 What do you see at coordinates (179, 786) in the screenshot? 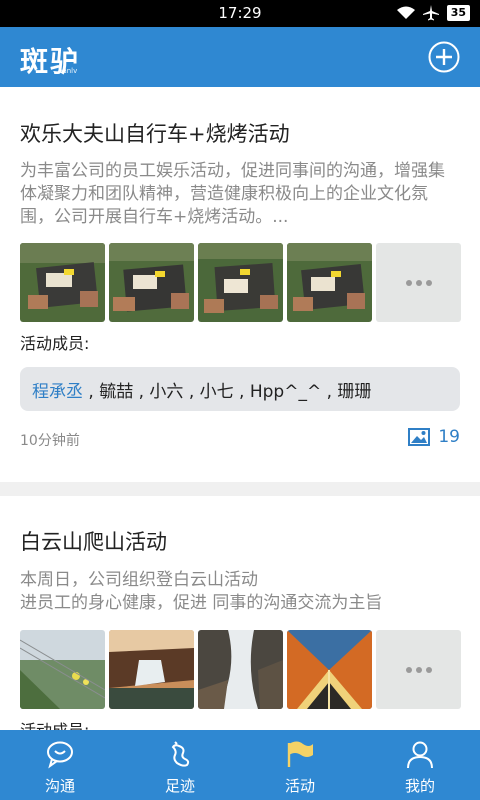
I see `tab-label: 足迹` at bounding box center [179, 786].